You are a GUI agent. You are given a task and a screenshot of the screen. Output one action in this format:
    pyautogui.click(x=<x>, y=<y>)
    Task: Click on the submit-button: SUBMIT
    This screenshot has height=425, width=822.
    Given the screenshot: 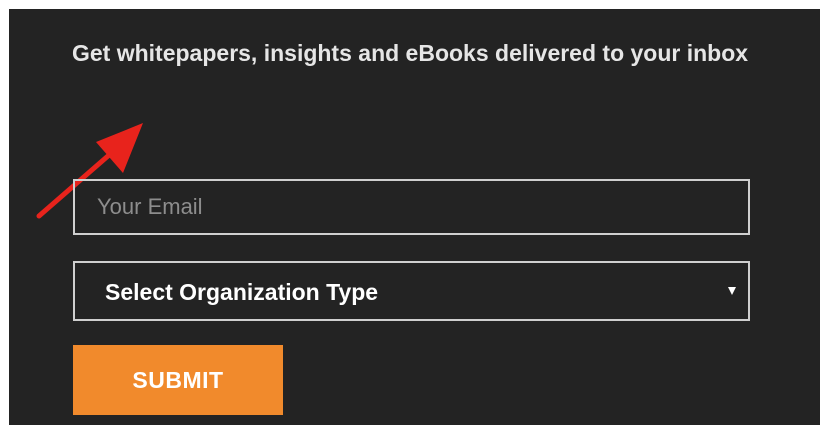 What is the action you would take?
    pyautogui.click(x=178, y=380)
    